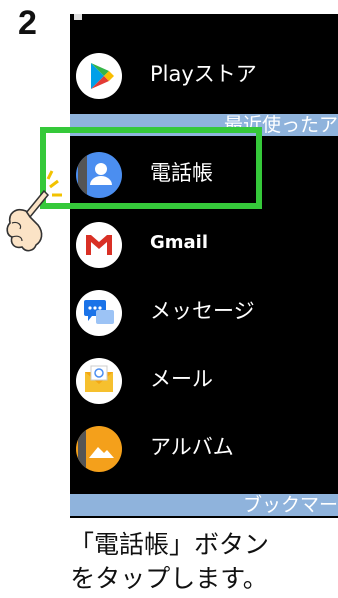  Describe the element at coordinates (179, 242) in the screenshot. I see `app-label: Gmail` at that location.